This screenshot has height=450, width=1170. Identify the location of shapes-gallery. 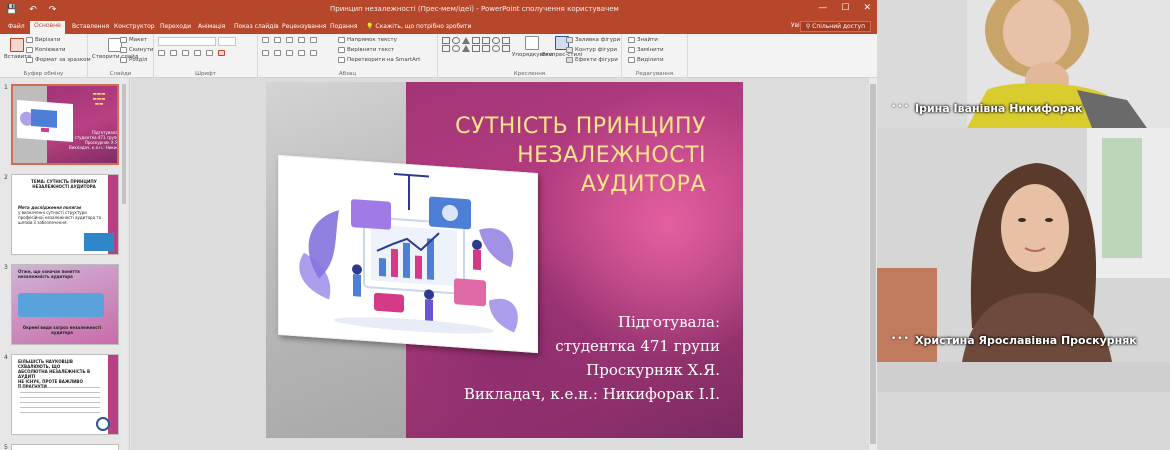
(476, 44).